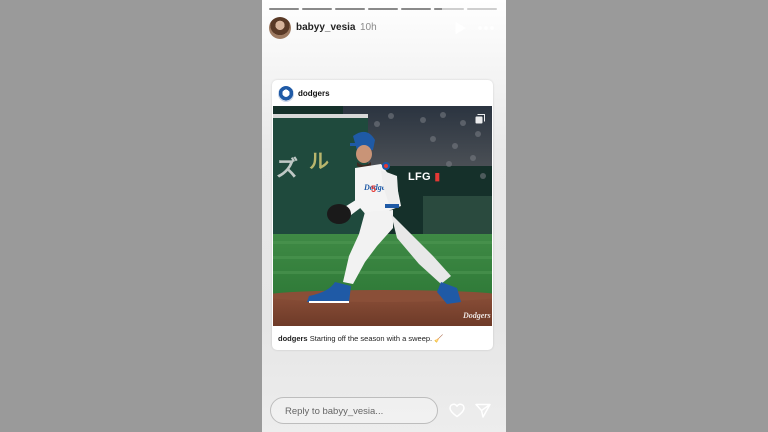 The width and height of the screenshot is (768, 432). I want to click on svg-text: ズ, so click(287, 168).